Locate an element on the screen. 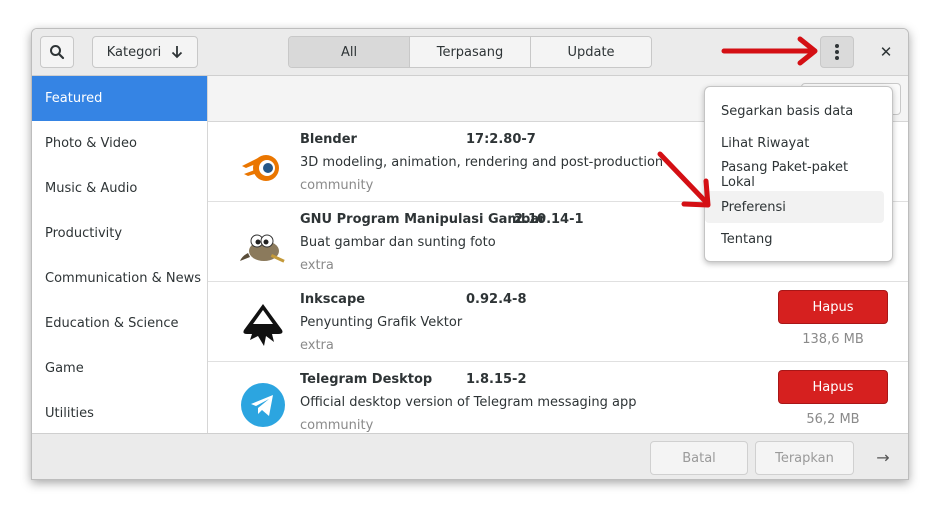 The width and height of the screenshot is (942, 517). app-size: 56,2 MB is located at coordinates (833, 419).